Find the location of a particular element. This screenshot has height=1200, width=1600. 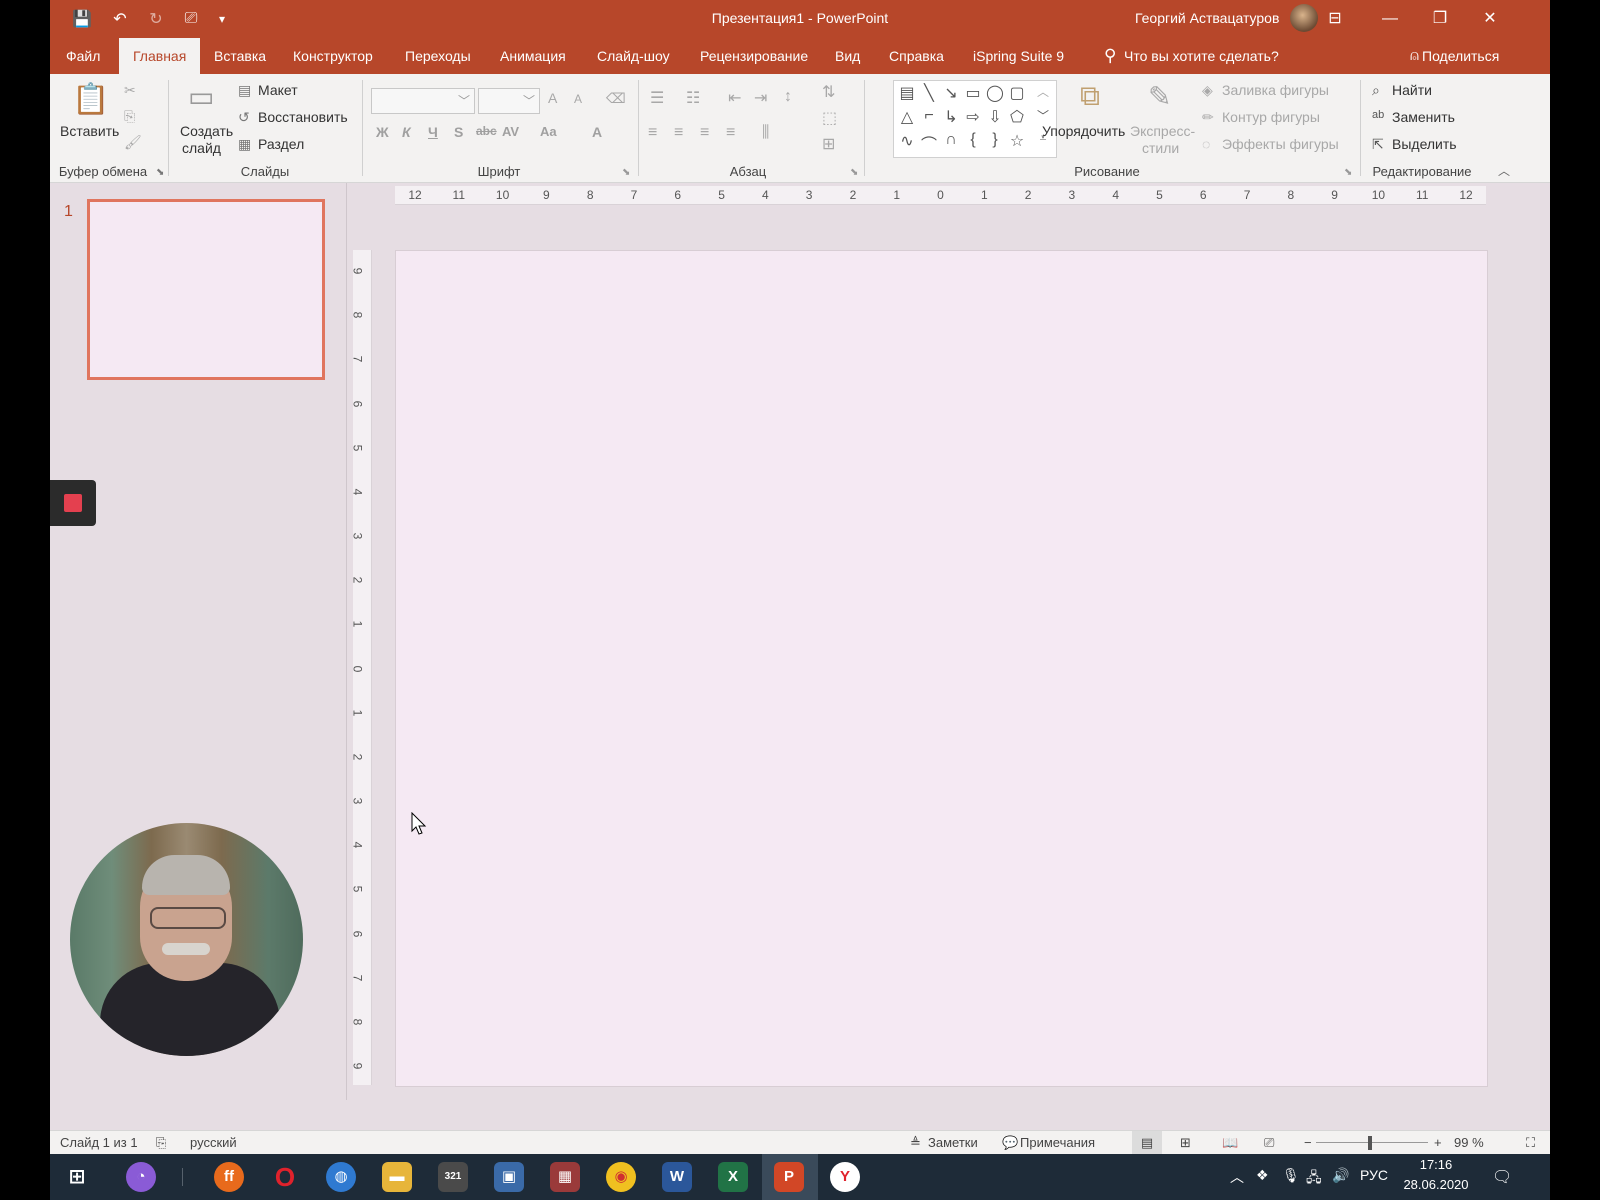

quick-styles-icon: ✎ is located at coordinates (1159, 96).